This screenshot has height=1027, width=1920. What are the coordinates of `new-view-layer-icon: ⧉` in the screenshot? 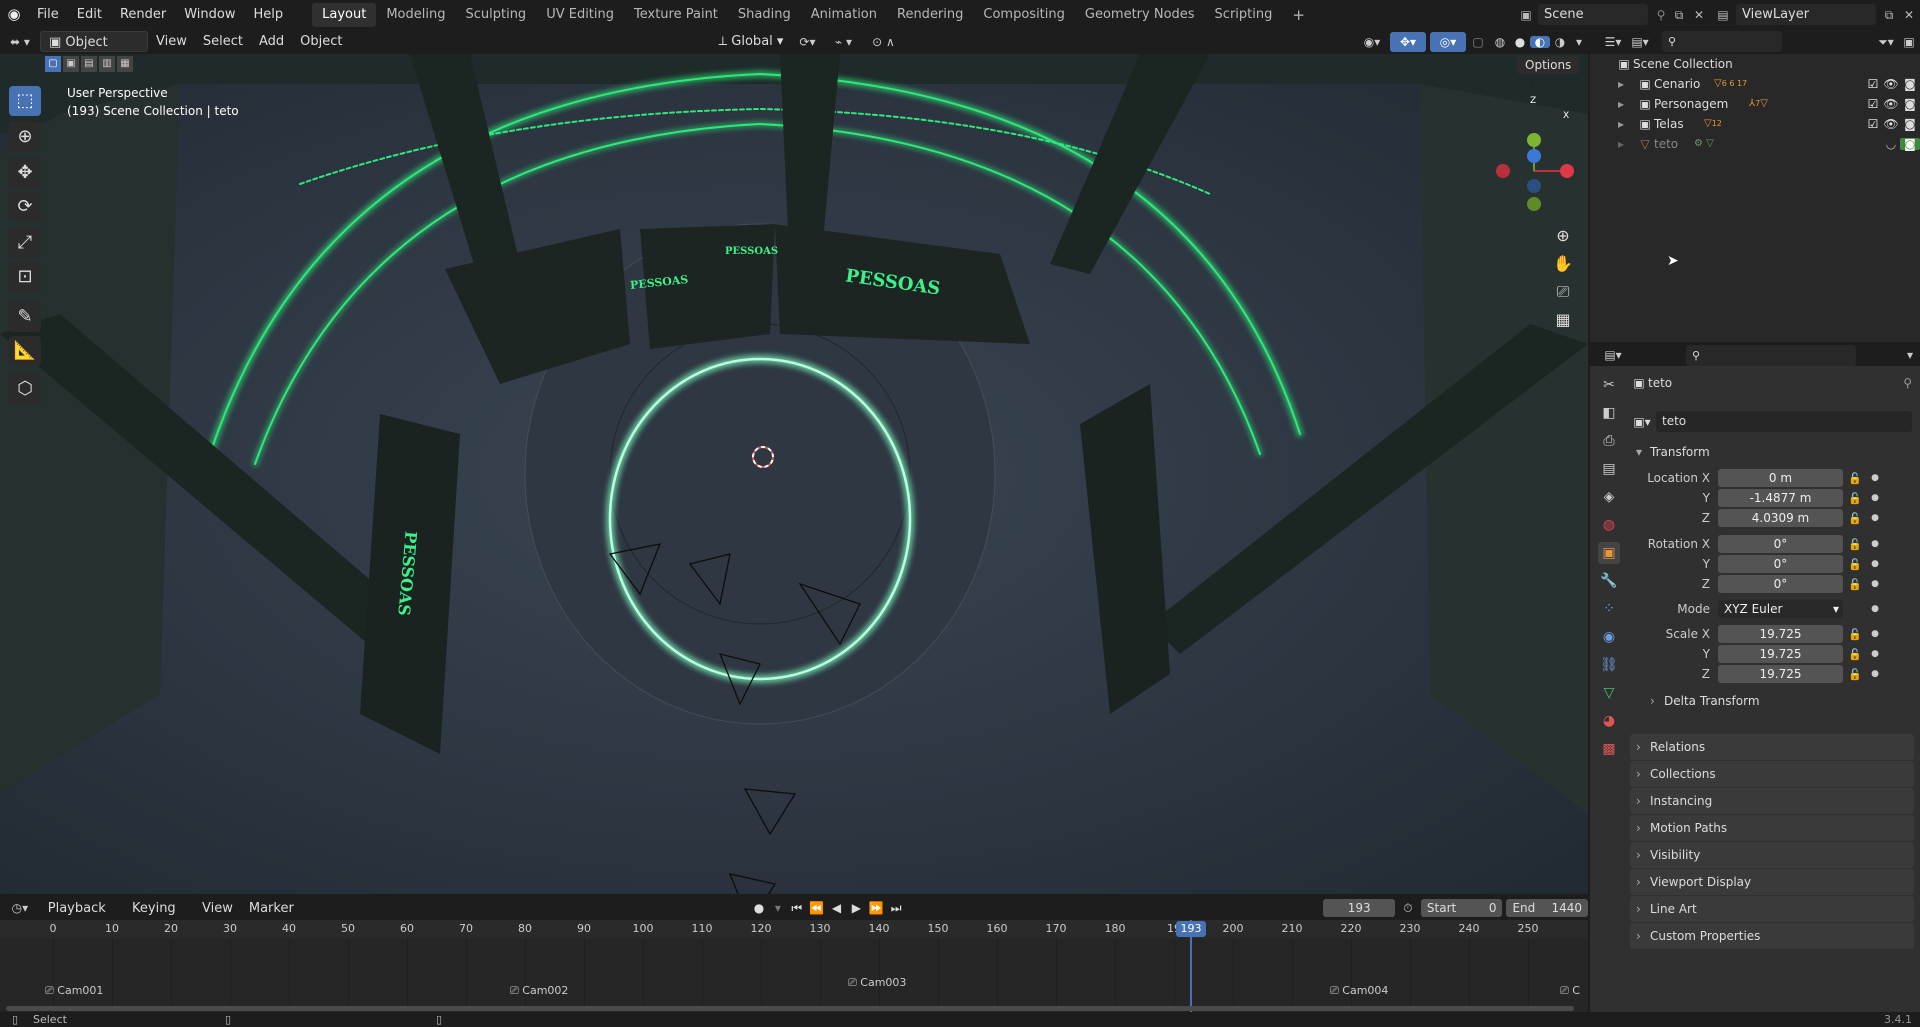 It's located at (1889, 15).